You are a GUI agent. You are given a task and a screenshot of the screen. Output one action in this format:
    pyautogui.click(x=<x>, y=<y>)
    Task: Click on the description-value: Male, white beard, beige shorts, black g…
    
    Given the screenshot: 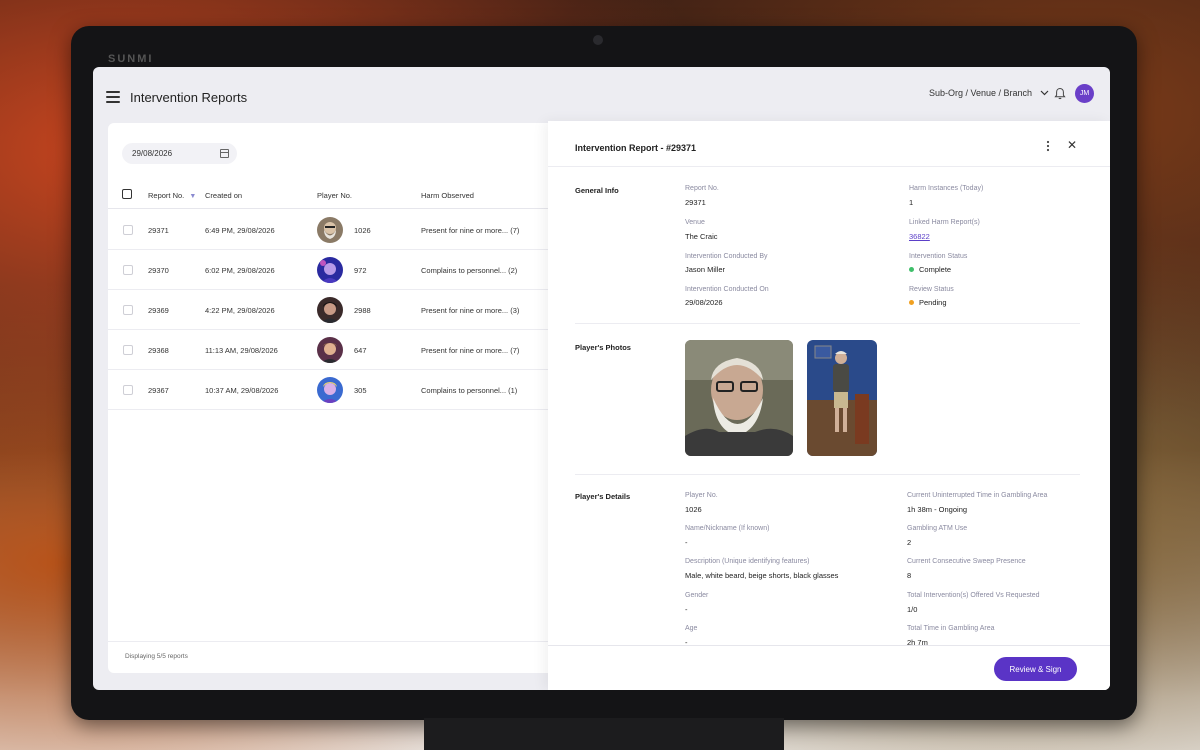 What is the action you would take?
    pyautogui.click(x=762, y=575)
    